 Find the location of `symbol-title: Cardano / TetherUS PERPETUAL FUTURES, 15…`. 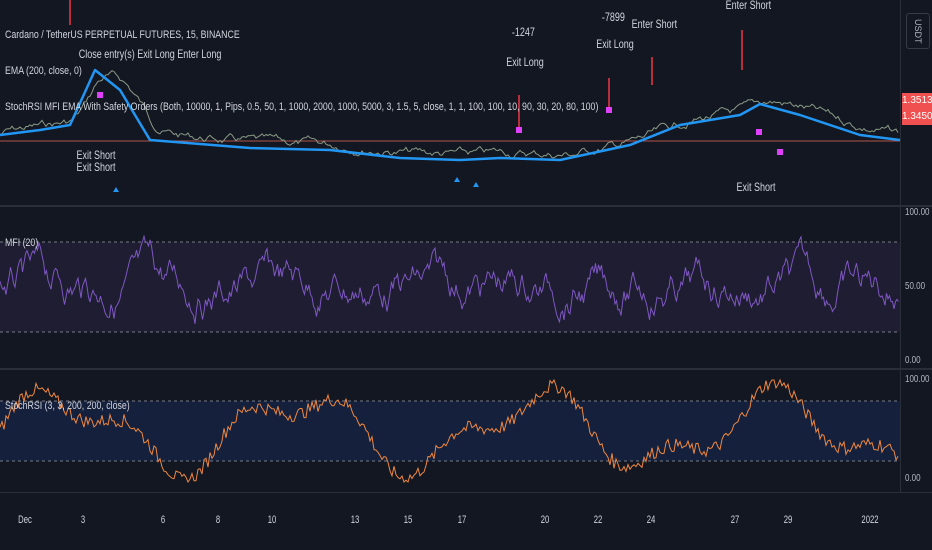

symbol-title: Cardano / TetherUS PERPETUAL FUTURES, 15… is located at coordinates (122, 35).